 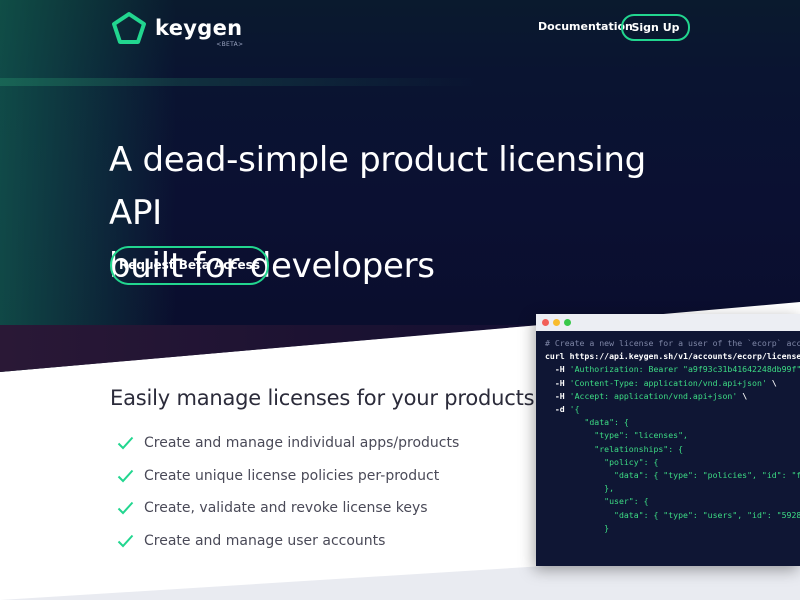 I want to click on feature-text: Create, validate and revoke license keys, so click(x=286, y=508).